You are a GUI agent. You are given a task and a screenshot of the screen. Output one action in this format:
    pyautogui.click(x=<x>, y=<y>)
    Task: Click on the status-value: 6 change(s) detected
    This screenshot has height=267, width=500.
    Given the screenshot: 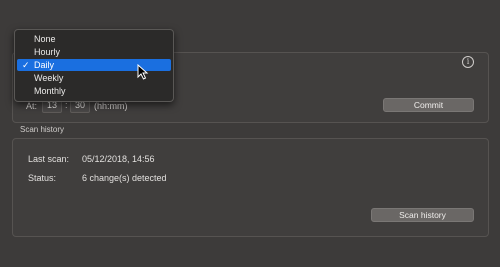 What is the action you would take?
    pyautogui.click(x=124, y=178)
    